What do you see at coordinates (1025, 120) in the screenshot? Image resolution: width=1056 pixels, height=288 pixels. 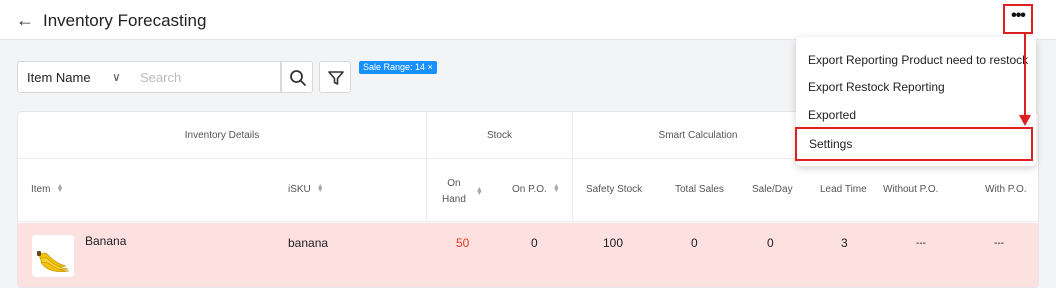 I see `annotation-arrow-head` at bounding box center [1025, 120].